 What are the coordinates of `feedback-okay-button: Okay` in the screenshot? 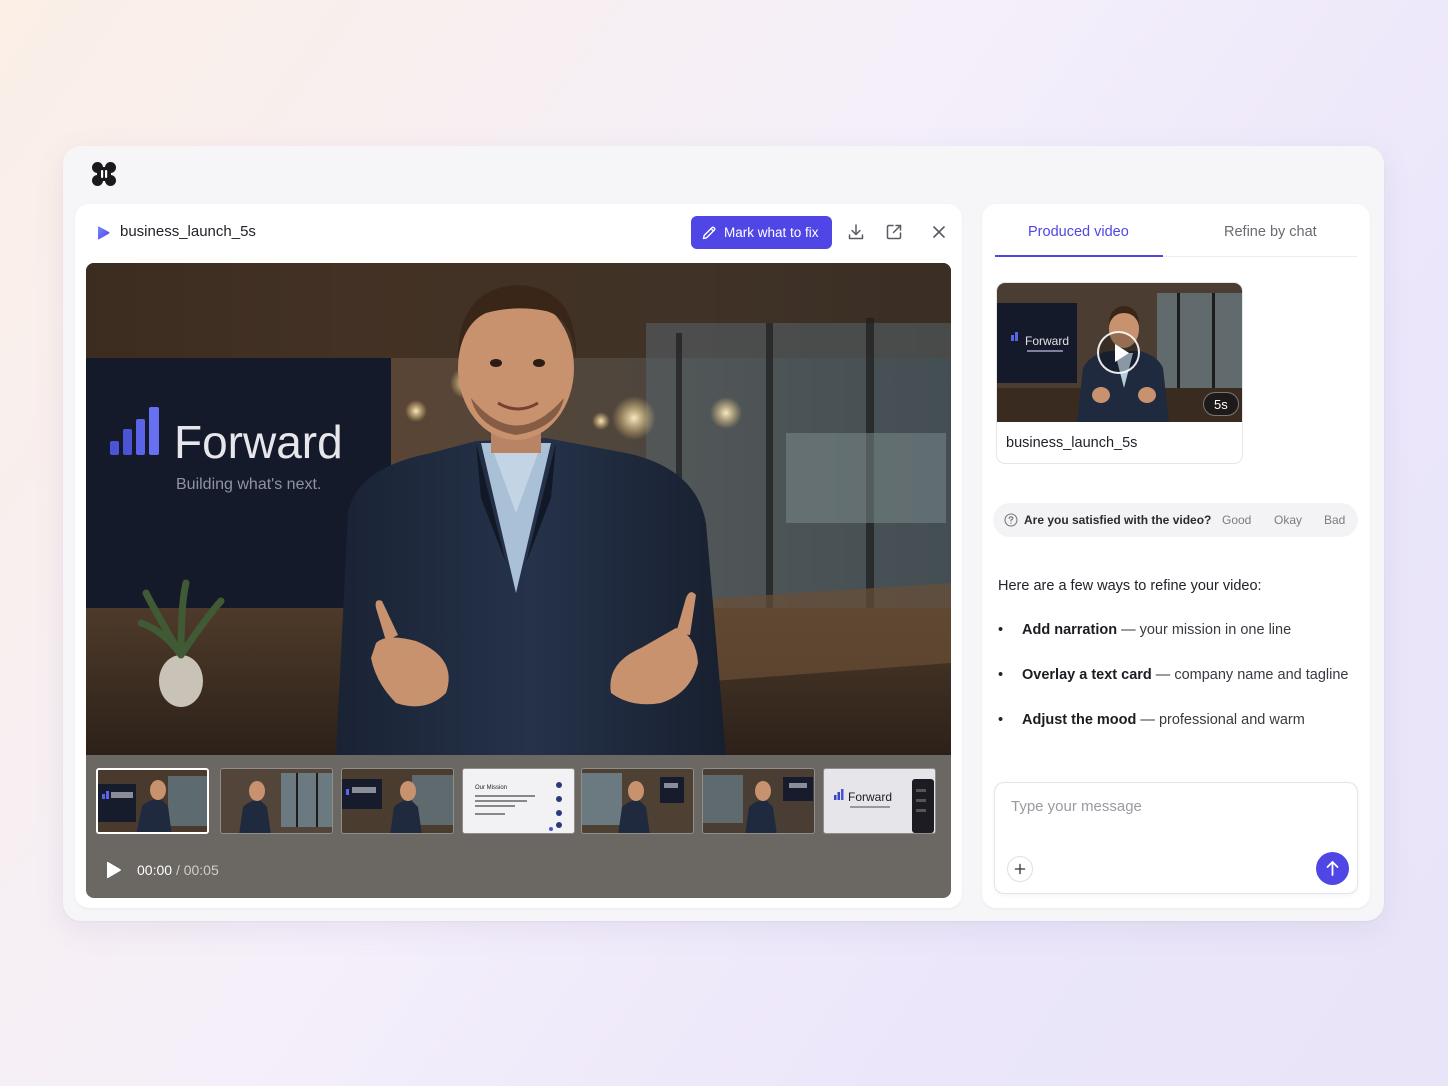 It's located at (1288, 520).